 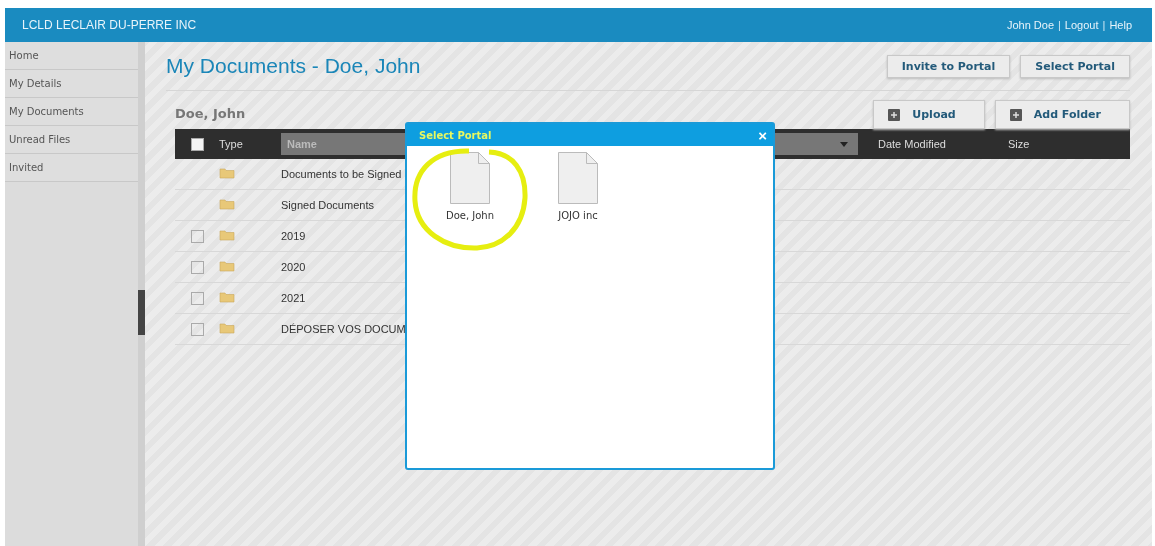 I want to click on collapse-handle, so click(x=141, y=312).